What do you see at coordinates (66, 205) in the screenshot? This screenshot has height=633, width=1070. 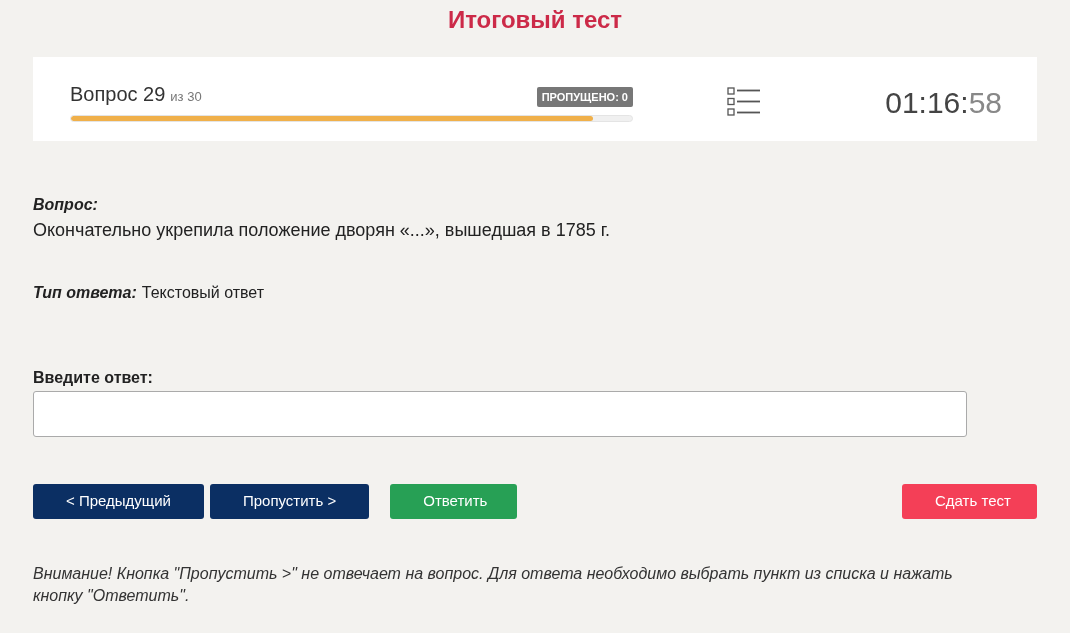 I see `question-label: Вопрос:` at bounding box center [66, 205].